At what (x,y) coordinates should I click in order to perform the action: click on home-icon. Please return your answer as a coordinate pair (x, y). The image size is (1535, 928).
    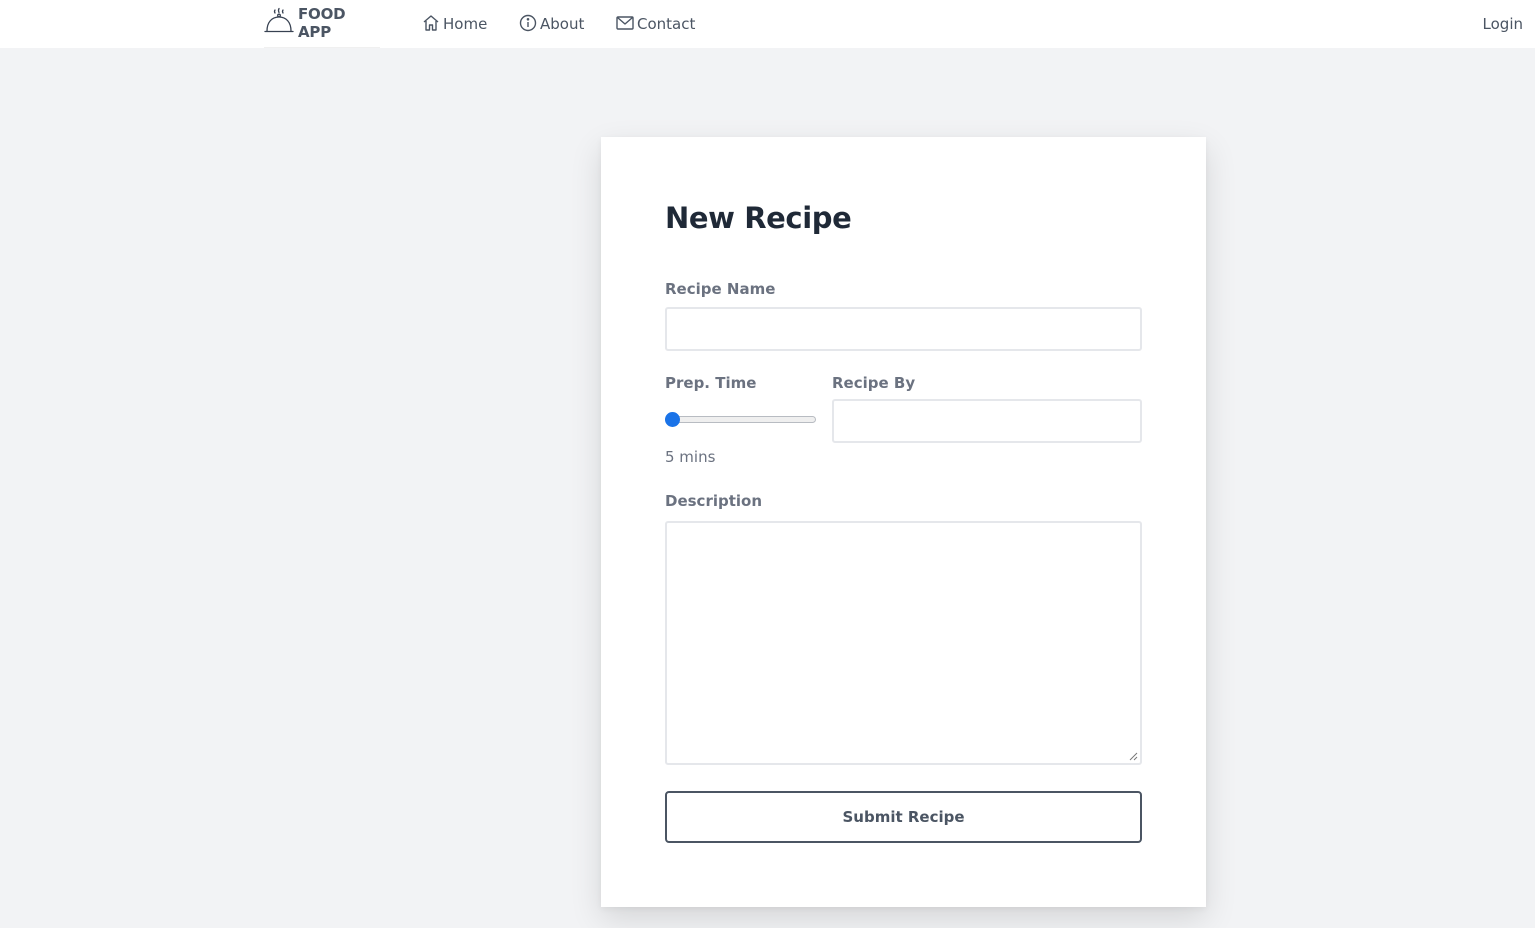
    Looking at the image, I should click on (431, 23).